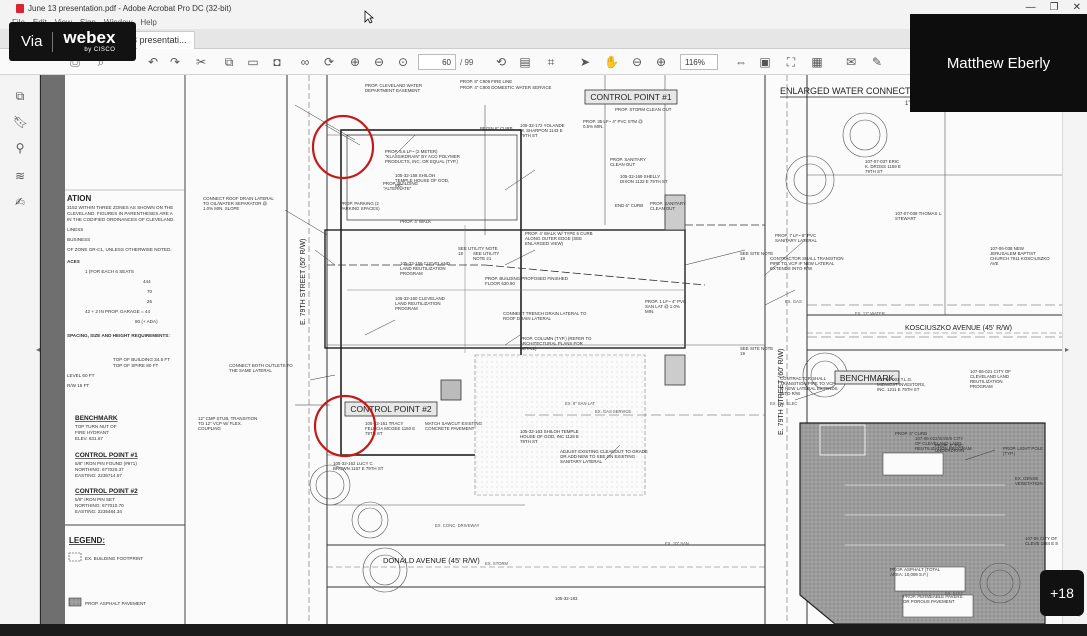 Image resolution: width=1087 pixels, height=636 pixels. What do you see at coordinates (883, 166) in the screenshot?
I see `parcel-label: 107-07-037 ERIC K. DROSS 1159 E 79TH ST` at bounding box center [883, 166].